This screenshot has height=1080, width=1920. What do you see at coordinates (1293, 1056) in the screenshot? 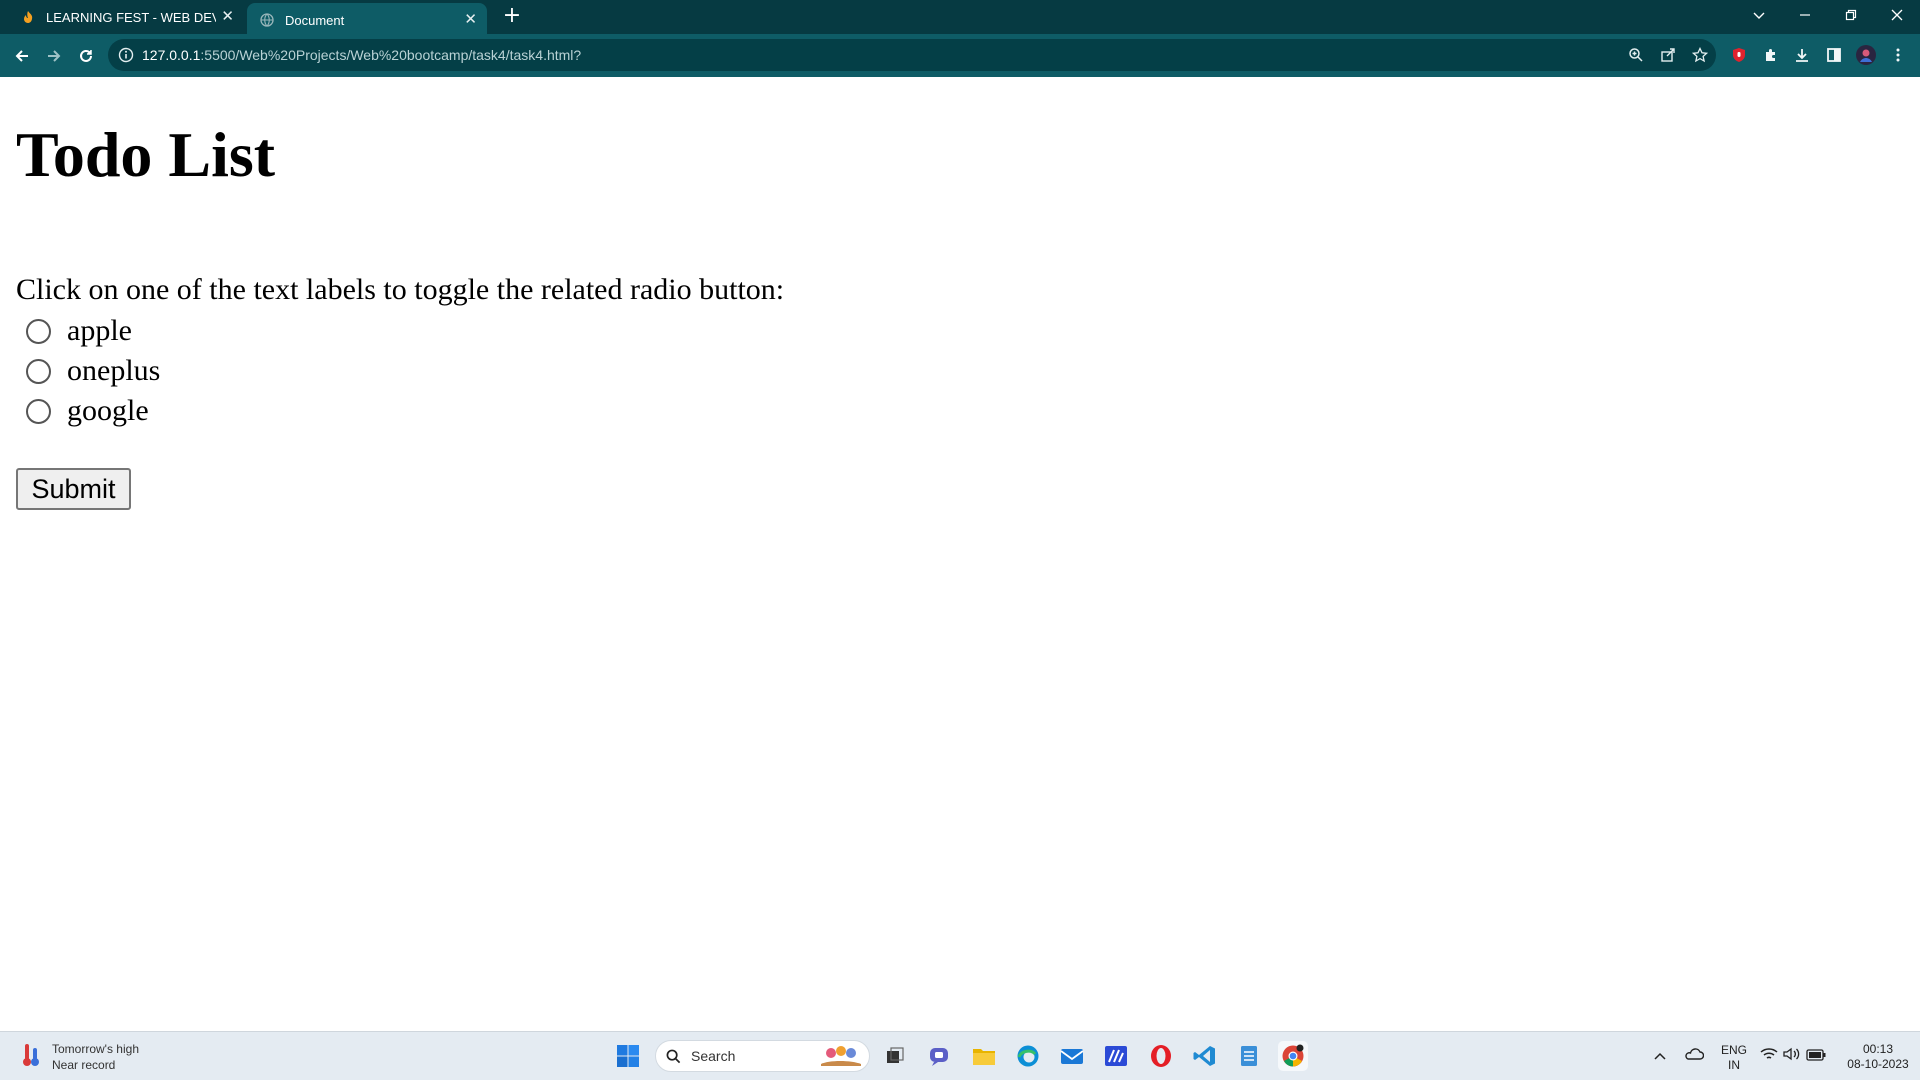
I see `chrome-browser-icon` at bounding box center [1293, 1056].